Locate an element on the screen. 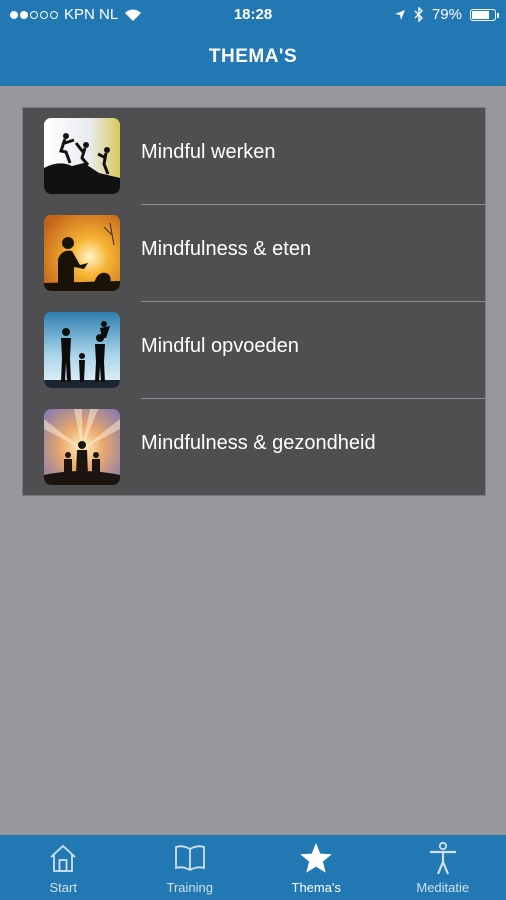  tab-themas: Thema's is located at coordinates (316, 867).